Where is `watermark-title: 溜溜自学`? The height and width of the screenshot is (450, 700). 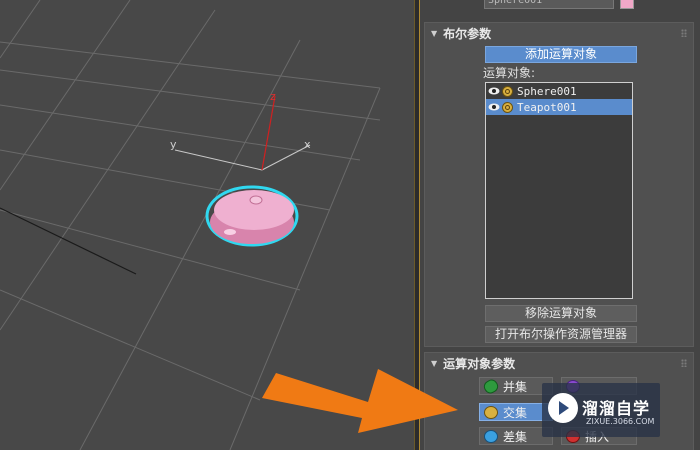 watermark-title: 溜溜自学 is located at coordinates (616, 408).